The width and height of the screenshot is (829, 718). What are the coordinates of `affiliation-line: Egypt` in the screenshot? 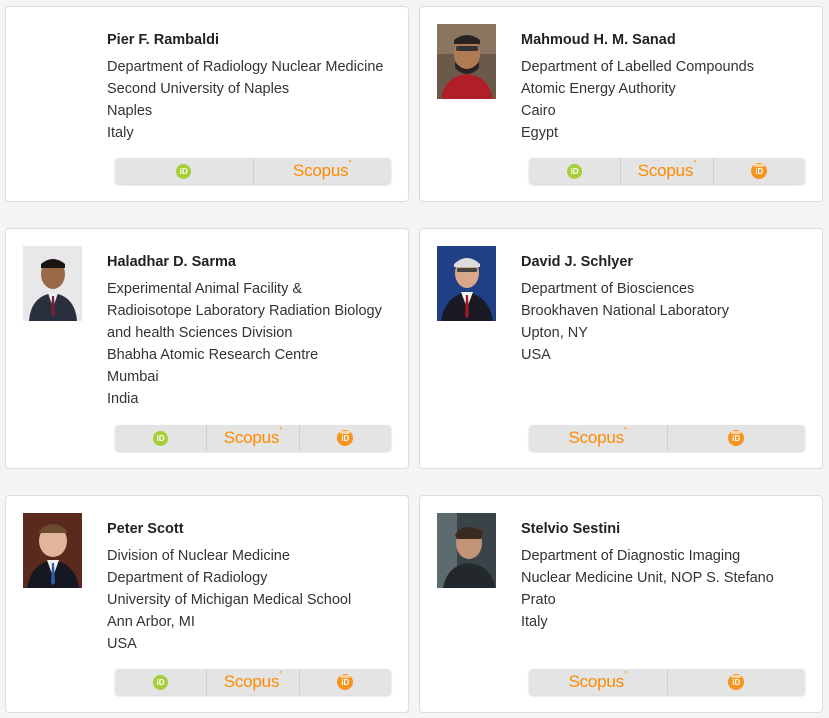 It's located at (540, 133).